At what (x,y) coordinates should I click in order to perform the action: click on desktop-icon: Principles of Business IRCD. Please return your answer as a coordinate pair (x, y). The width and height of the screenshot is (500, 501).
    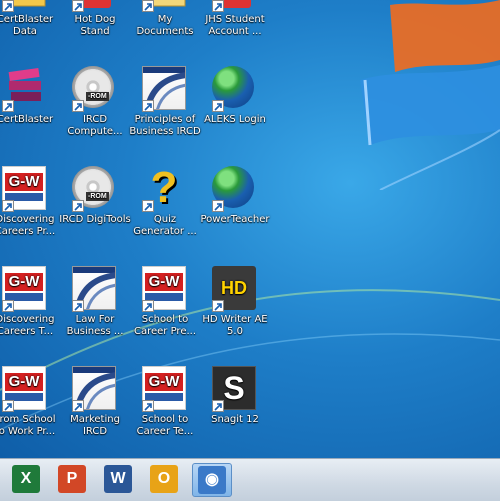
    Looking at the image, I should click on (165, 102).